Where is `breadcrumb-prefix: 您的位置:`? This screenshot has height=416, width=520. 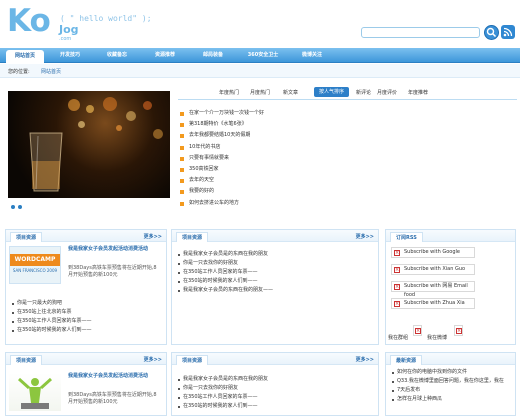
breadcrumb-prefix: 您的位置: is located at coordinates (19, 72).